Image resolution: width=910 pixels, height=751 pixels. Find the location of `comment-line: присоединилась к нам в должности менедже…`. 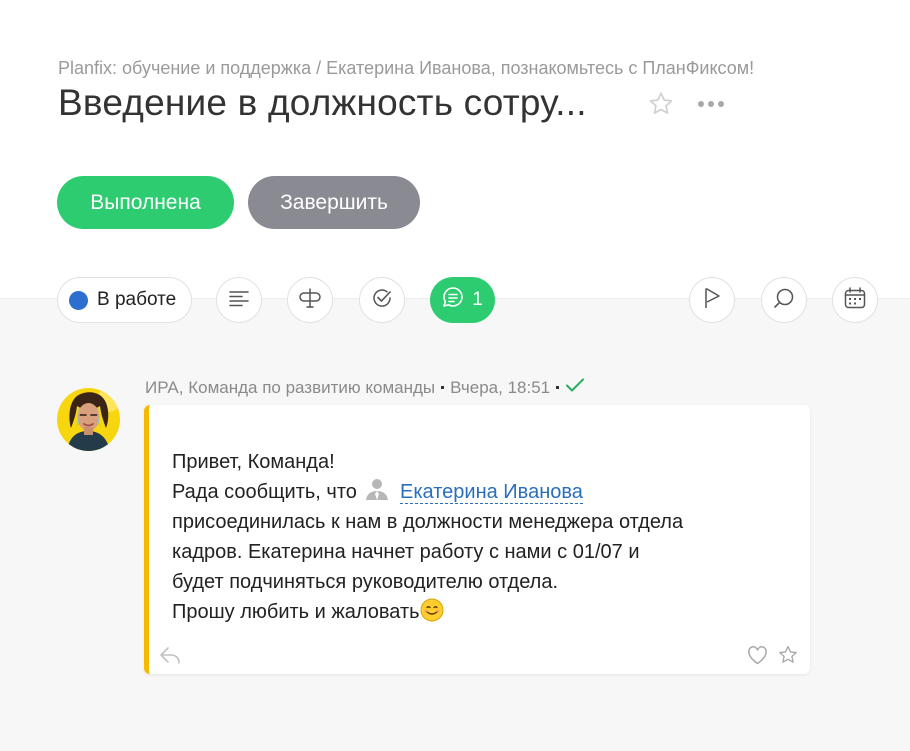

comment-line: присоединилась к нам в должности менедже… is located at coordinates (428, 522).